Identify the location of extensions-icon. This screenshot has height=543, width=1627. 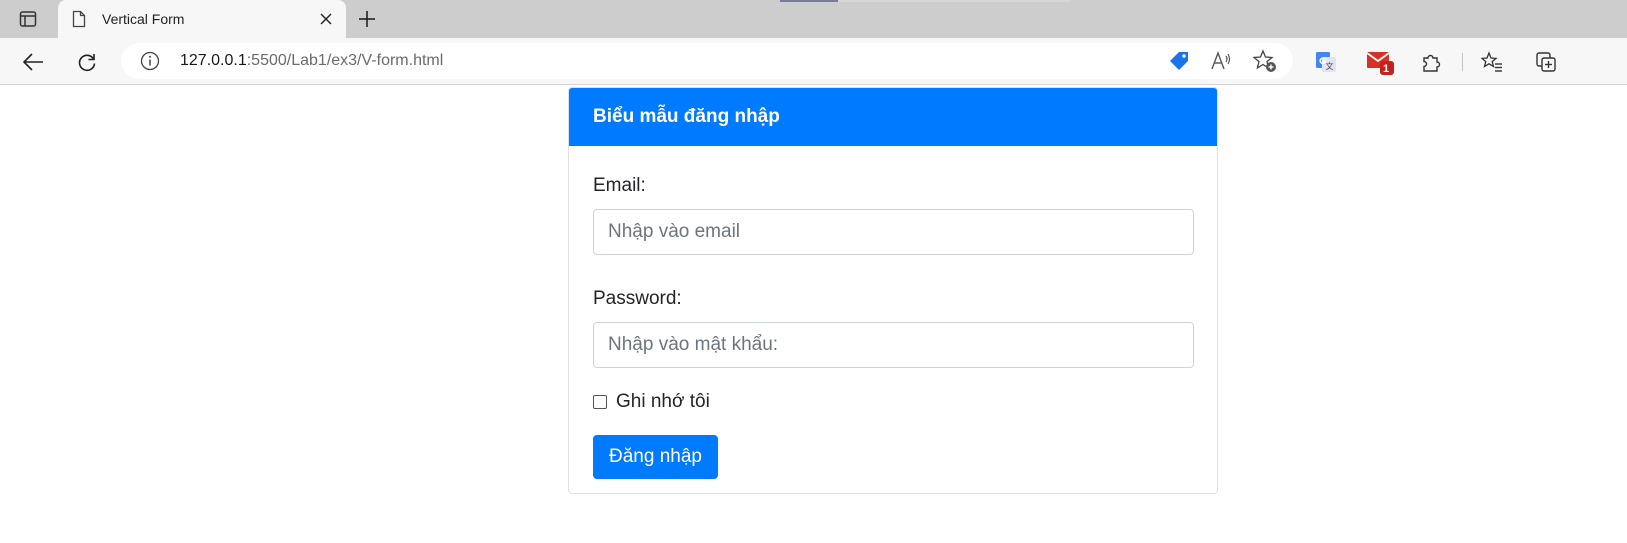
(1432, 63).